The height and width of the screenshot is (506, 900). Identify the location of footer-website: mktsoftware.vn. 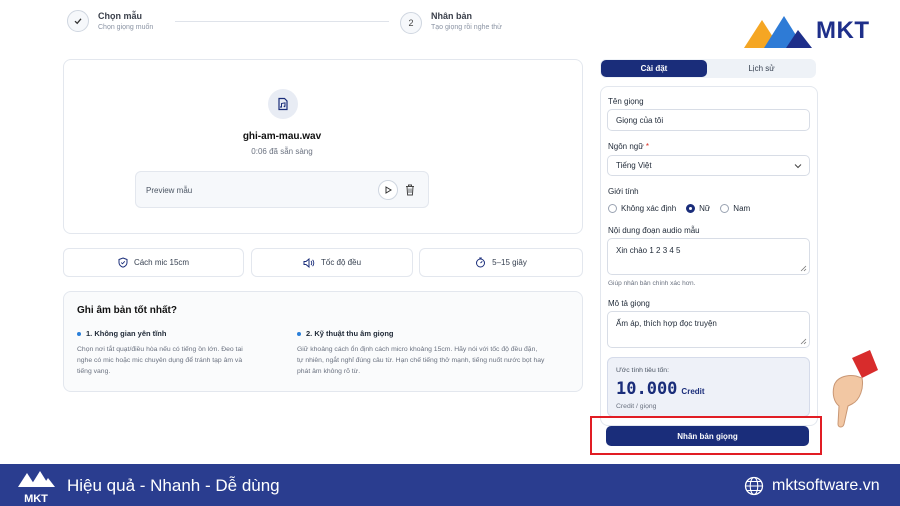
(812, 486).